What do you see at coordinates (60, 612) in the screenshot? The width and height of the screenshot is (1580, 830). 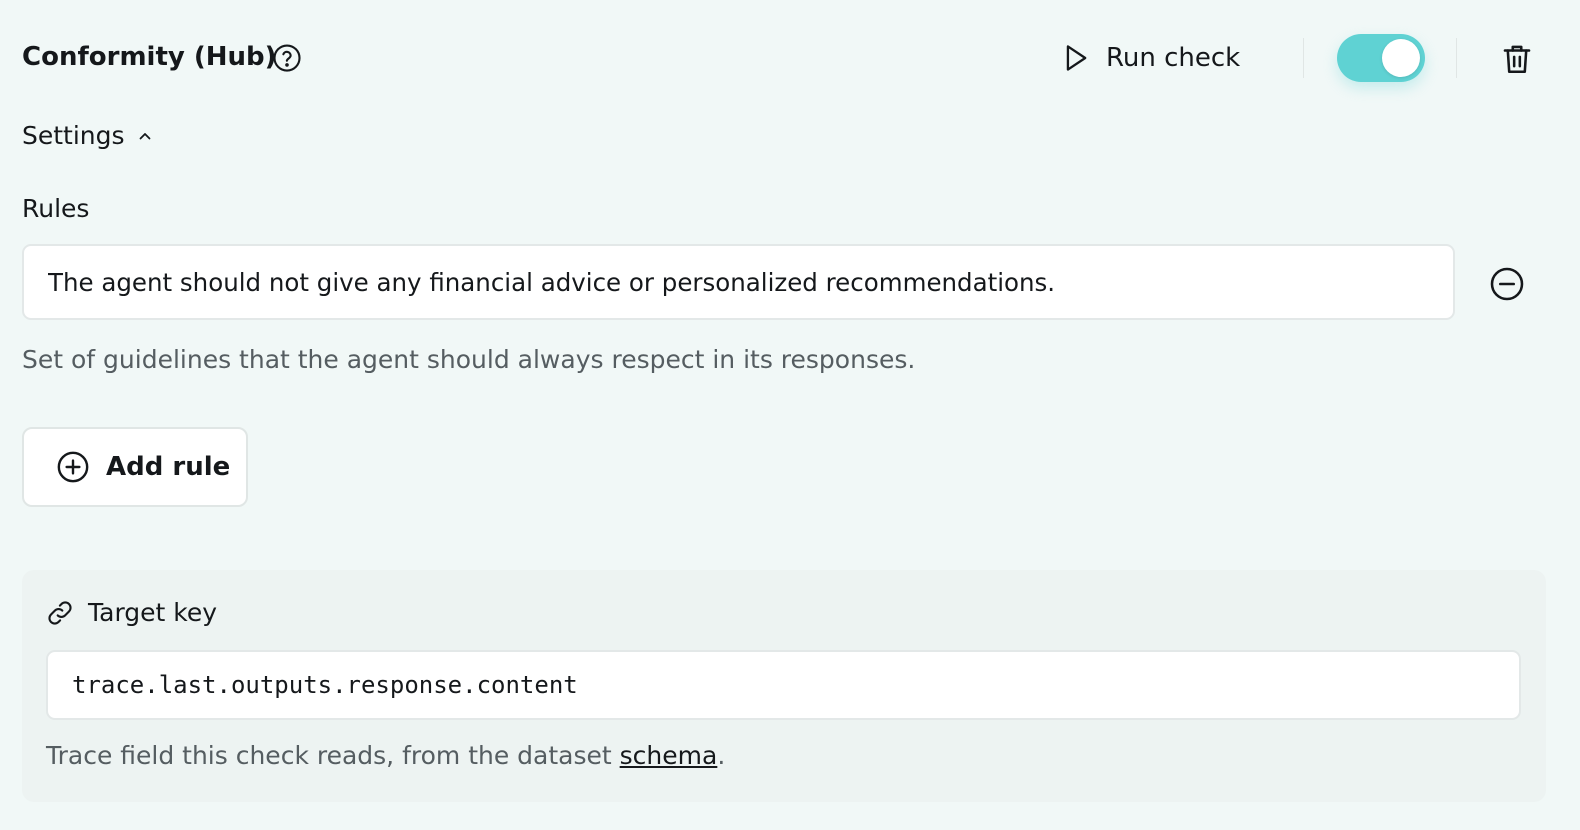 I see `link-icon` at bounding box center [60, 612].